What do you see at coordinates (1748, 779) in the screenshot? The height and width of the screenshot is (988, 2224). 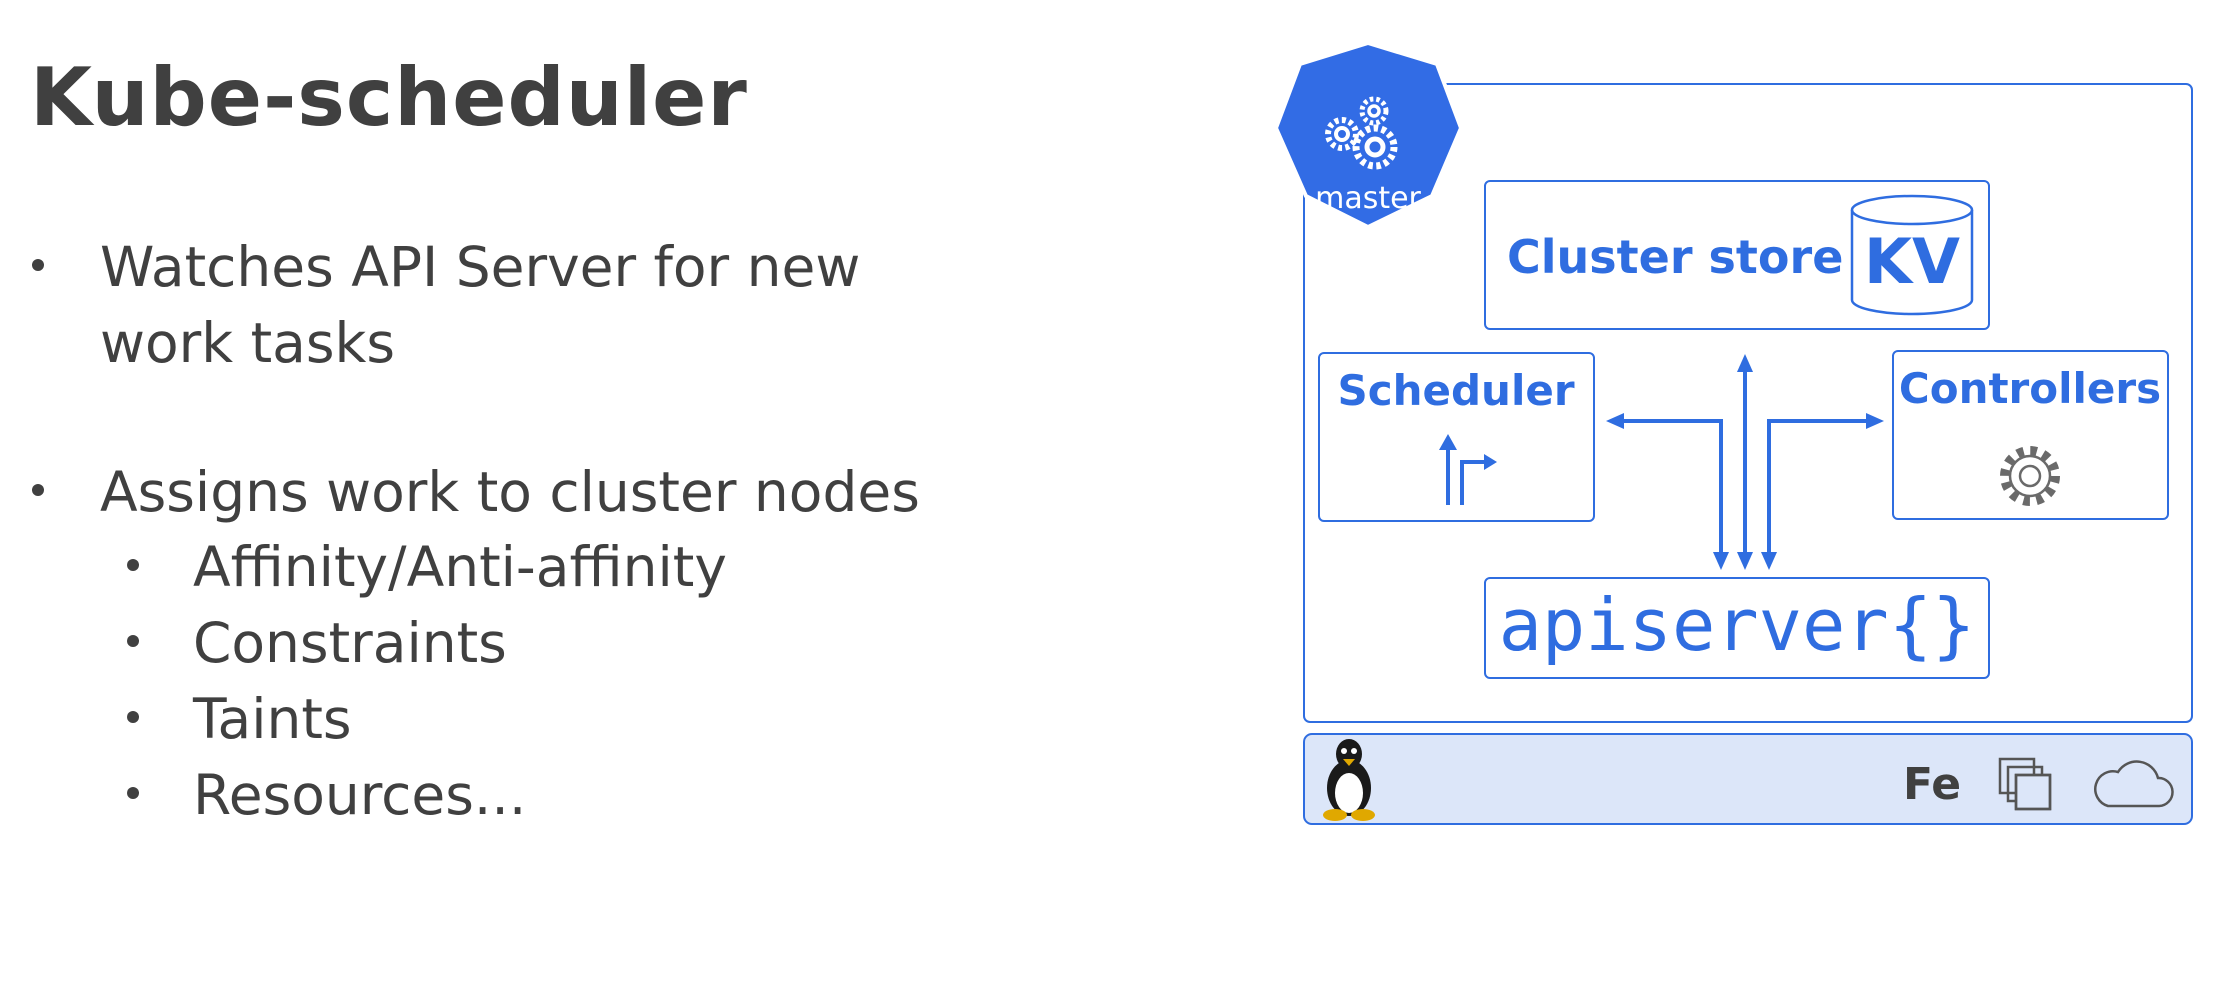 I see `infrastructure-bar` at bounding box center [1748, 779].